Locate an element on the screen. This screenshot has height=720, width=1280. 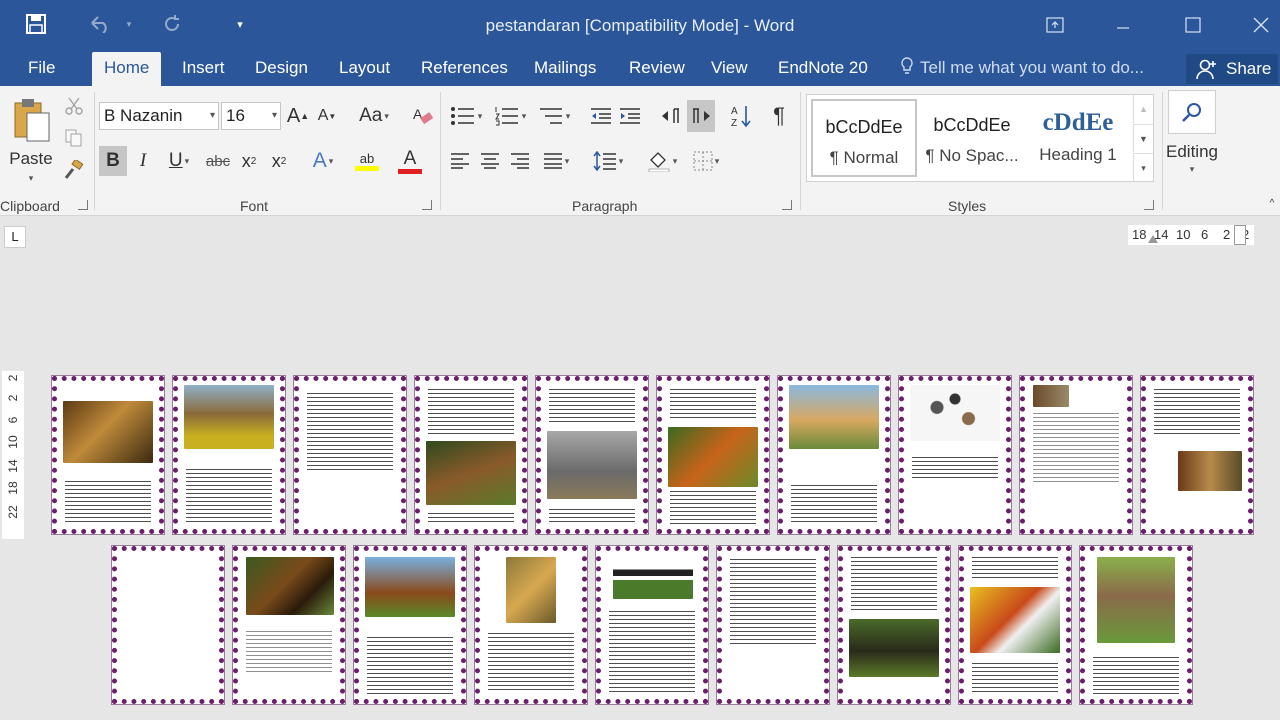
font-size-combo: 16 ▾ is located at coordinates (251, 116).